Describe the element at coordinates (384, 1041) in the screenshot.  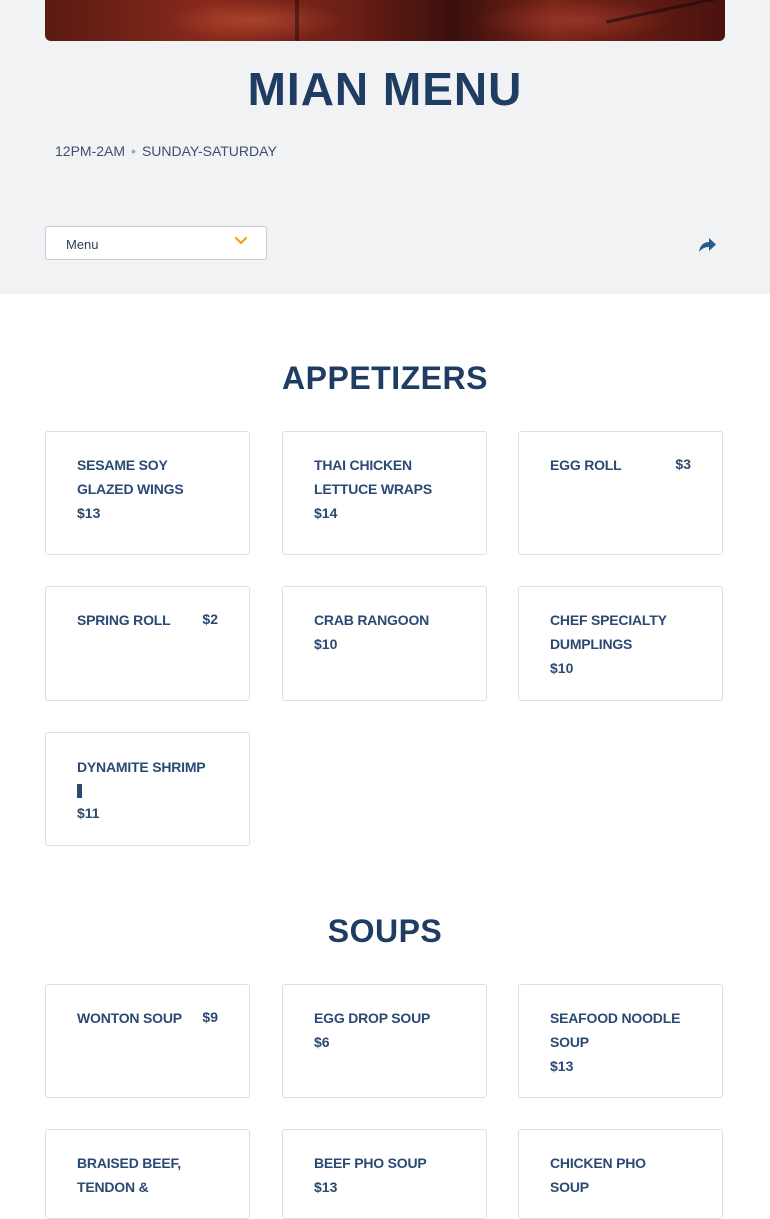
I see `menu-item-card: EGG DROP SOUP $6` at that location.